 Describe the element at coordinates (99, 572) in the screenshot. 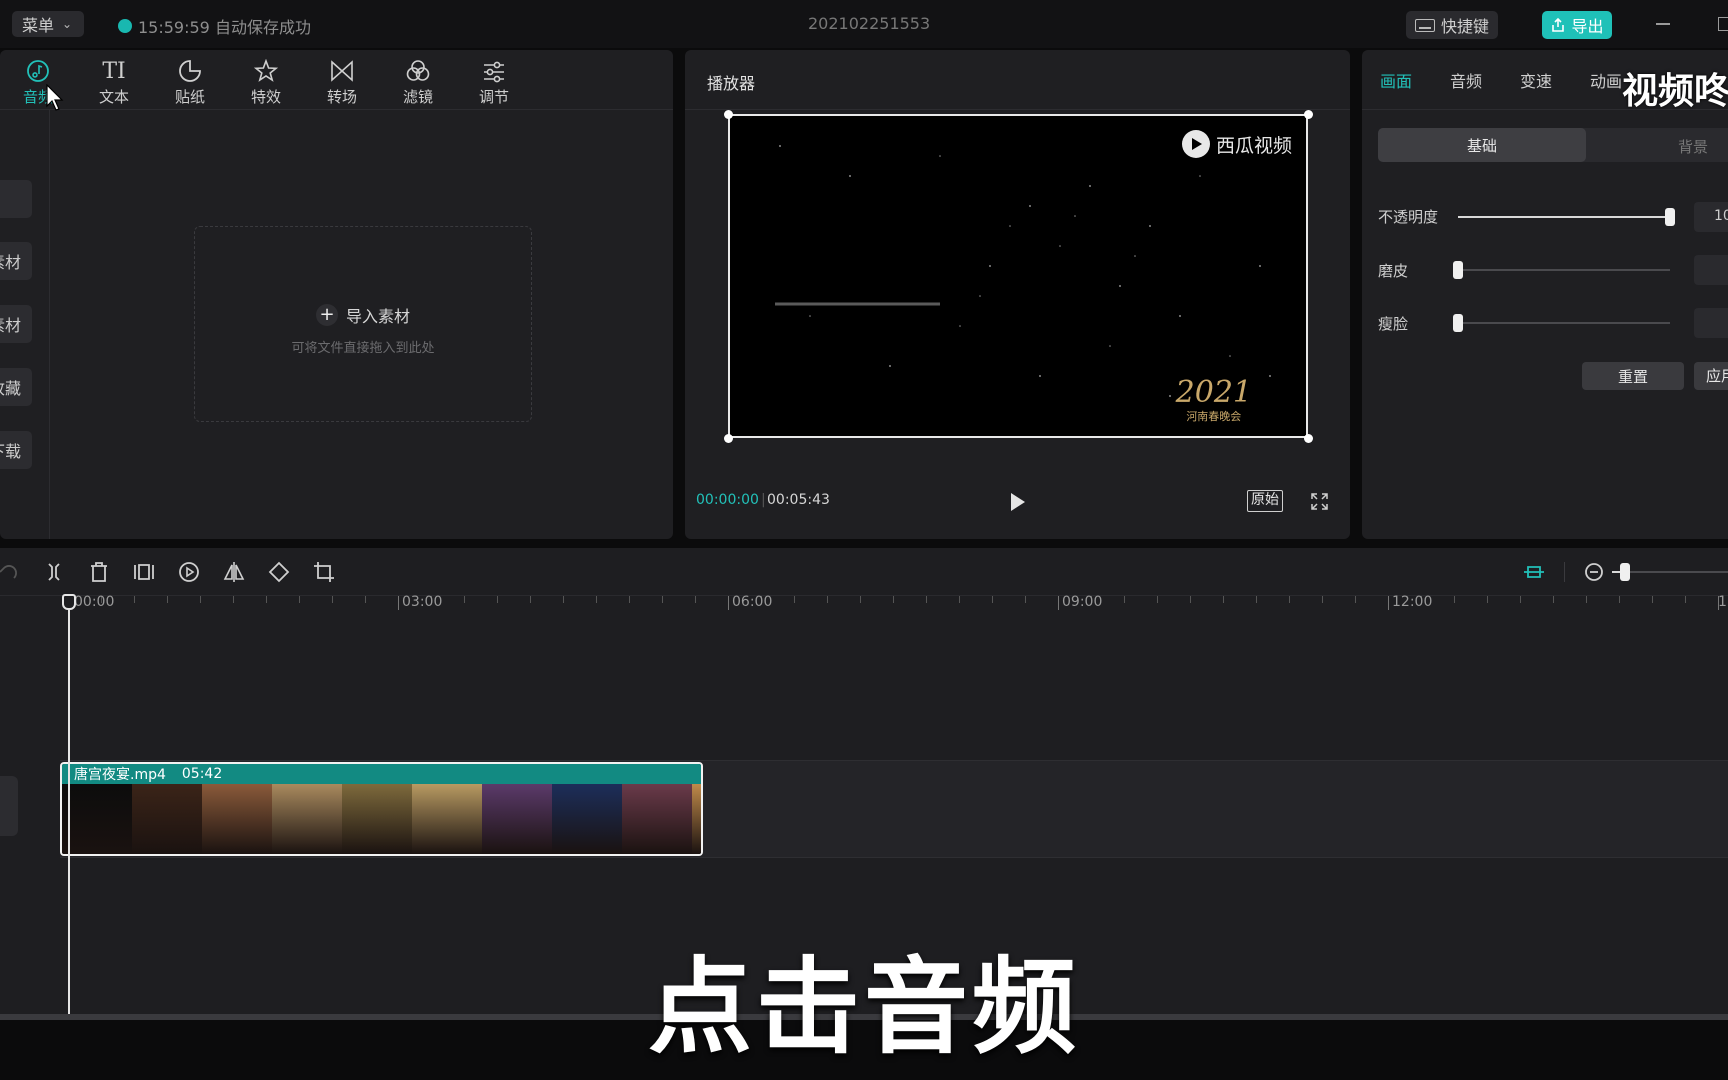

I see `delete-icon` at that location.